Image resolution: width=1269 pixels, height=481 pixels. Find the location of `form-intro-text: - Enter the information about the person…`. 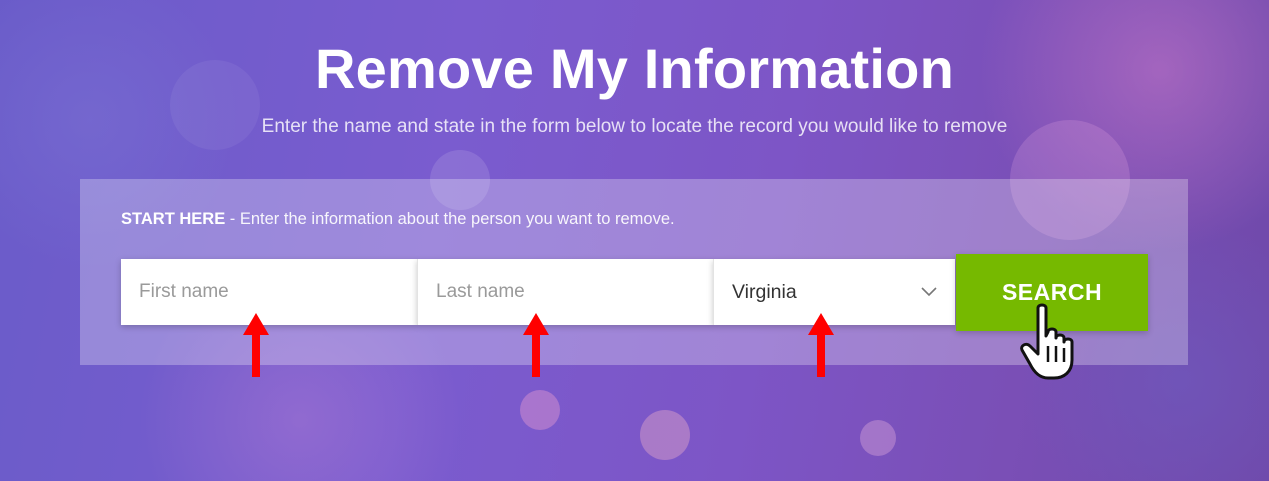

form-intro-text: - Enter the information about the person… is located at coordinates (450, 219).